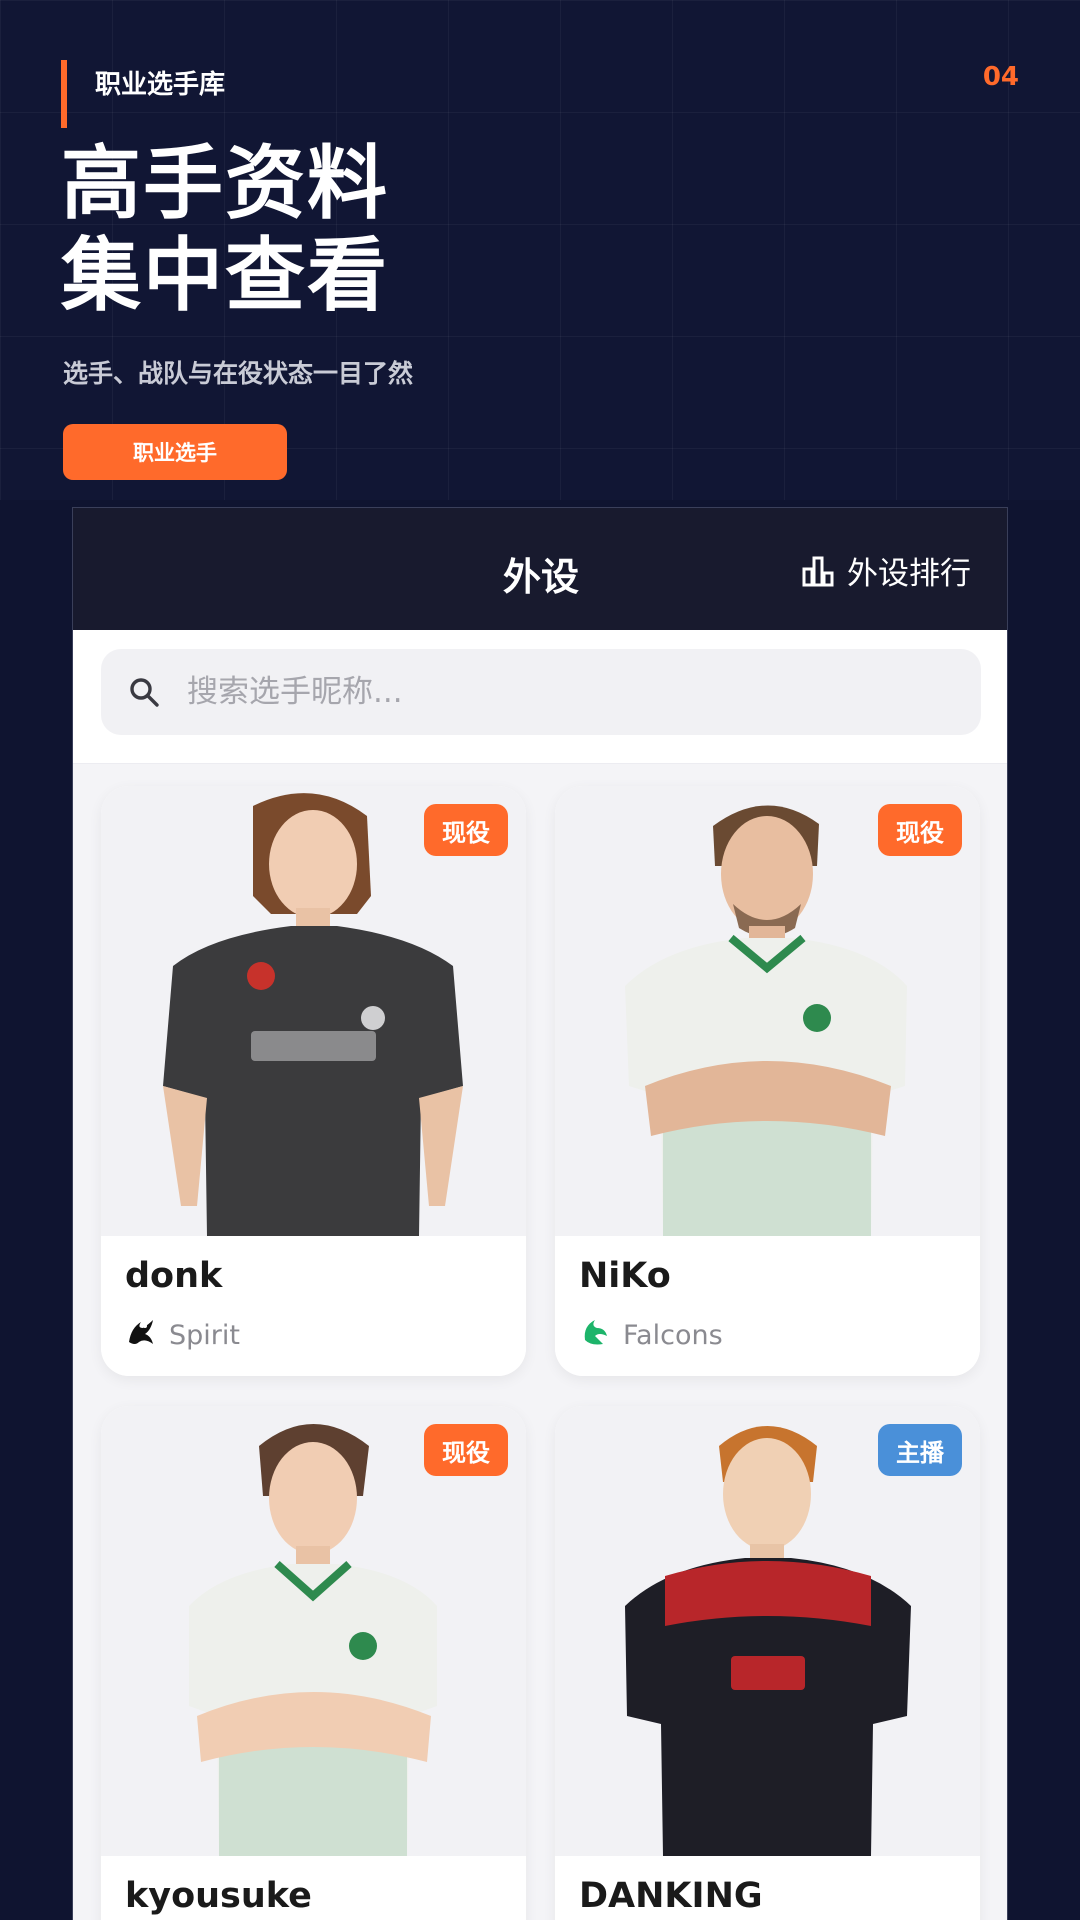 This screenshot has width=1080, height=1920. What do you see at coordinates (767, 1888) in the screenshot?
I see `player-info: DANKING` at bounding box center [767, 1888].